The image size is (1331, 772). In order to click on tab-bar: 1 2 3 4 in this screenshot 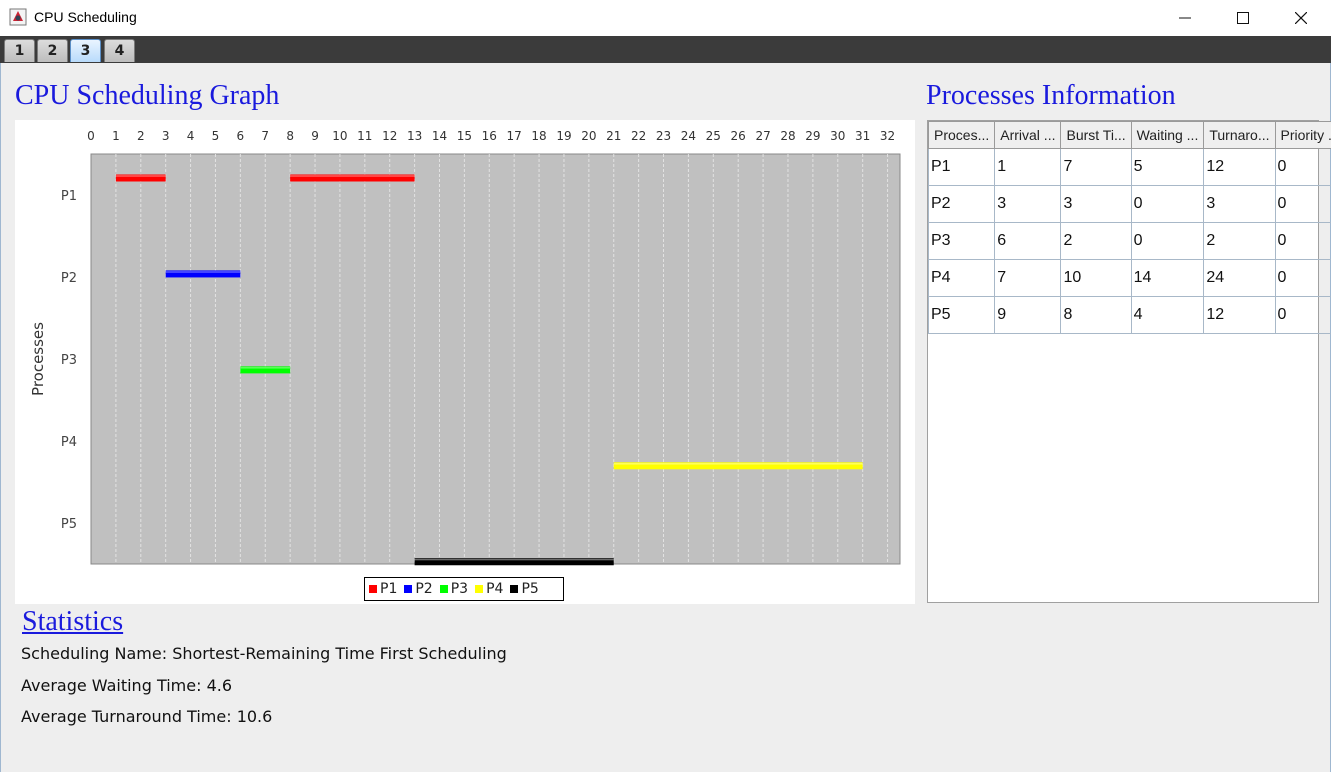, I will do `click(665, 49)`.